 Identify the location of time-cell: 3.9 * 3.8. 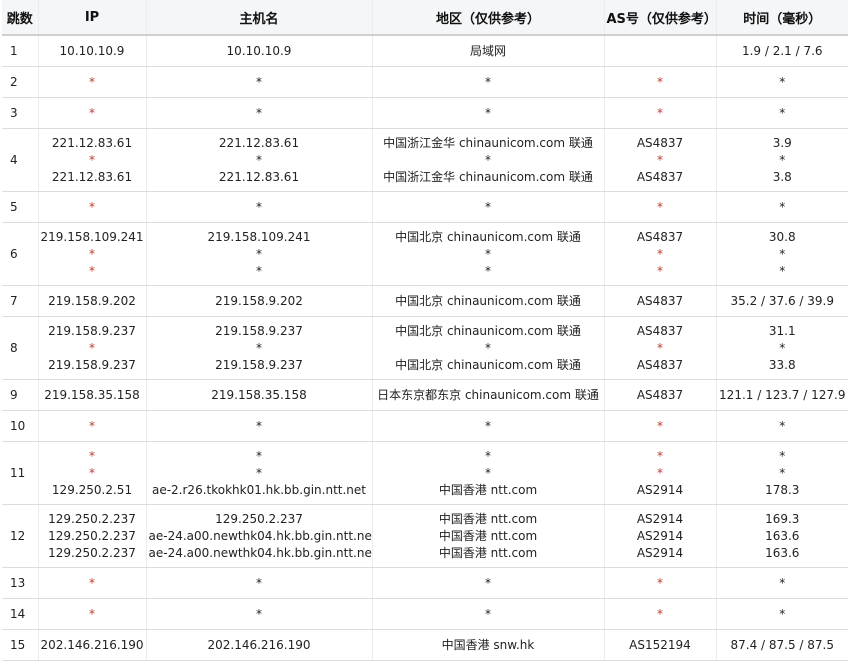
(782, 160).